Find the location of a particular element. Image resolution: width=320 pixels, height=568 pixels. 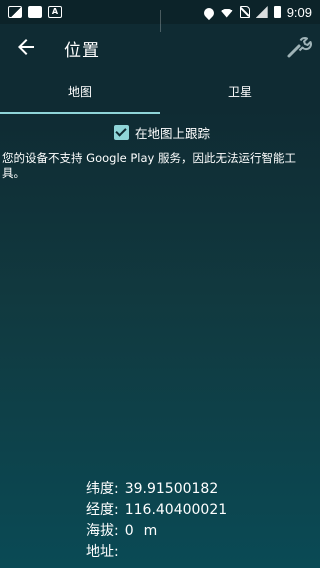

follow-on-map-row: 在地图上跟踪 is located at coordinates (162, 132).